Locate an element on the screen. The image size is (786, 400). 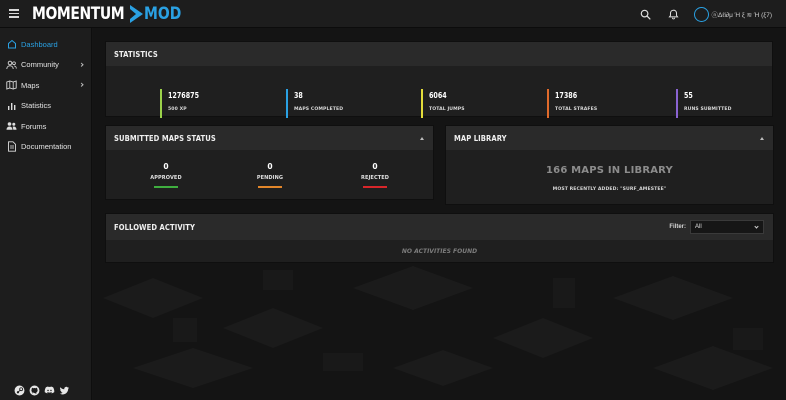
activity-filter: Filter: All is located at coordinates (716, 227).